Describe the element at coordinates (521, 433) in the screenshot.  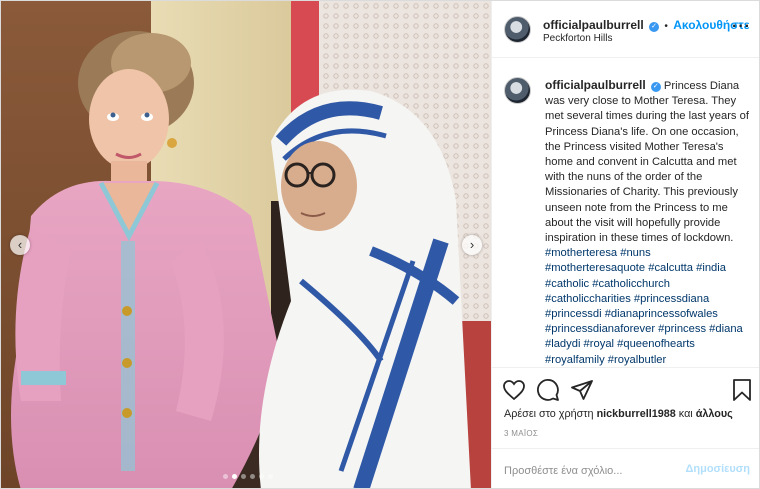
I see `post-date: 3 ΜΑΪΟΣ` at that location.